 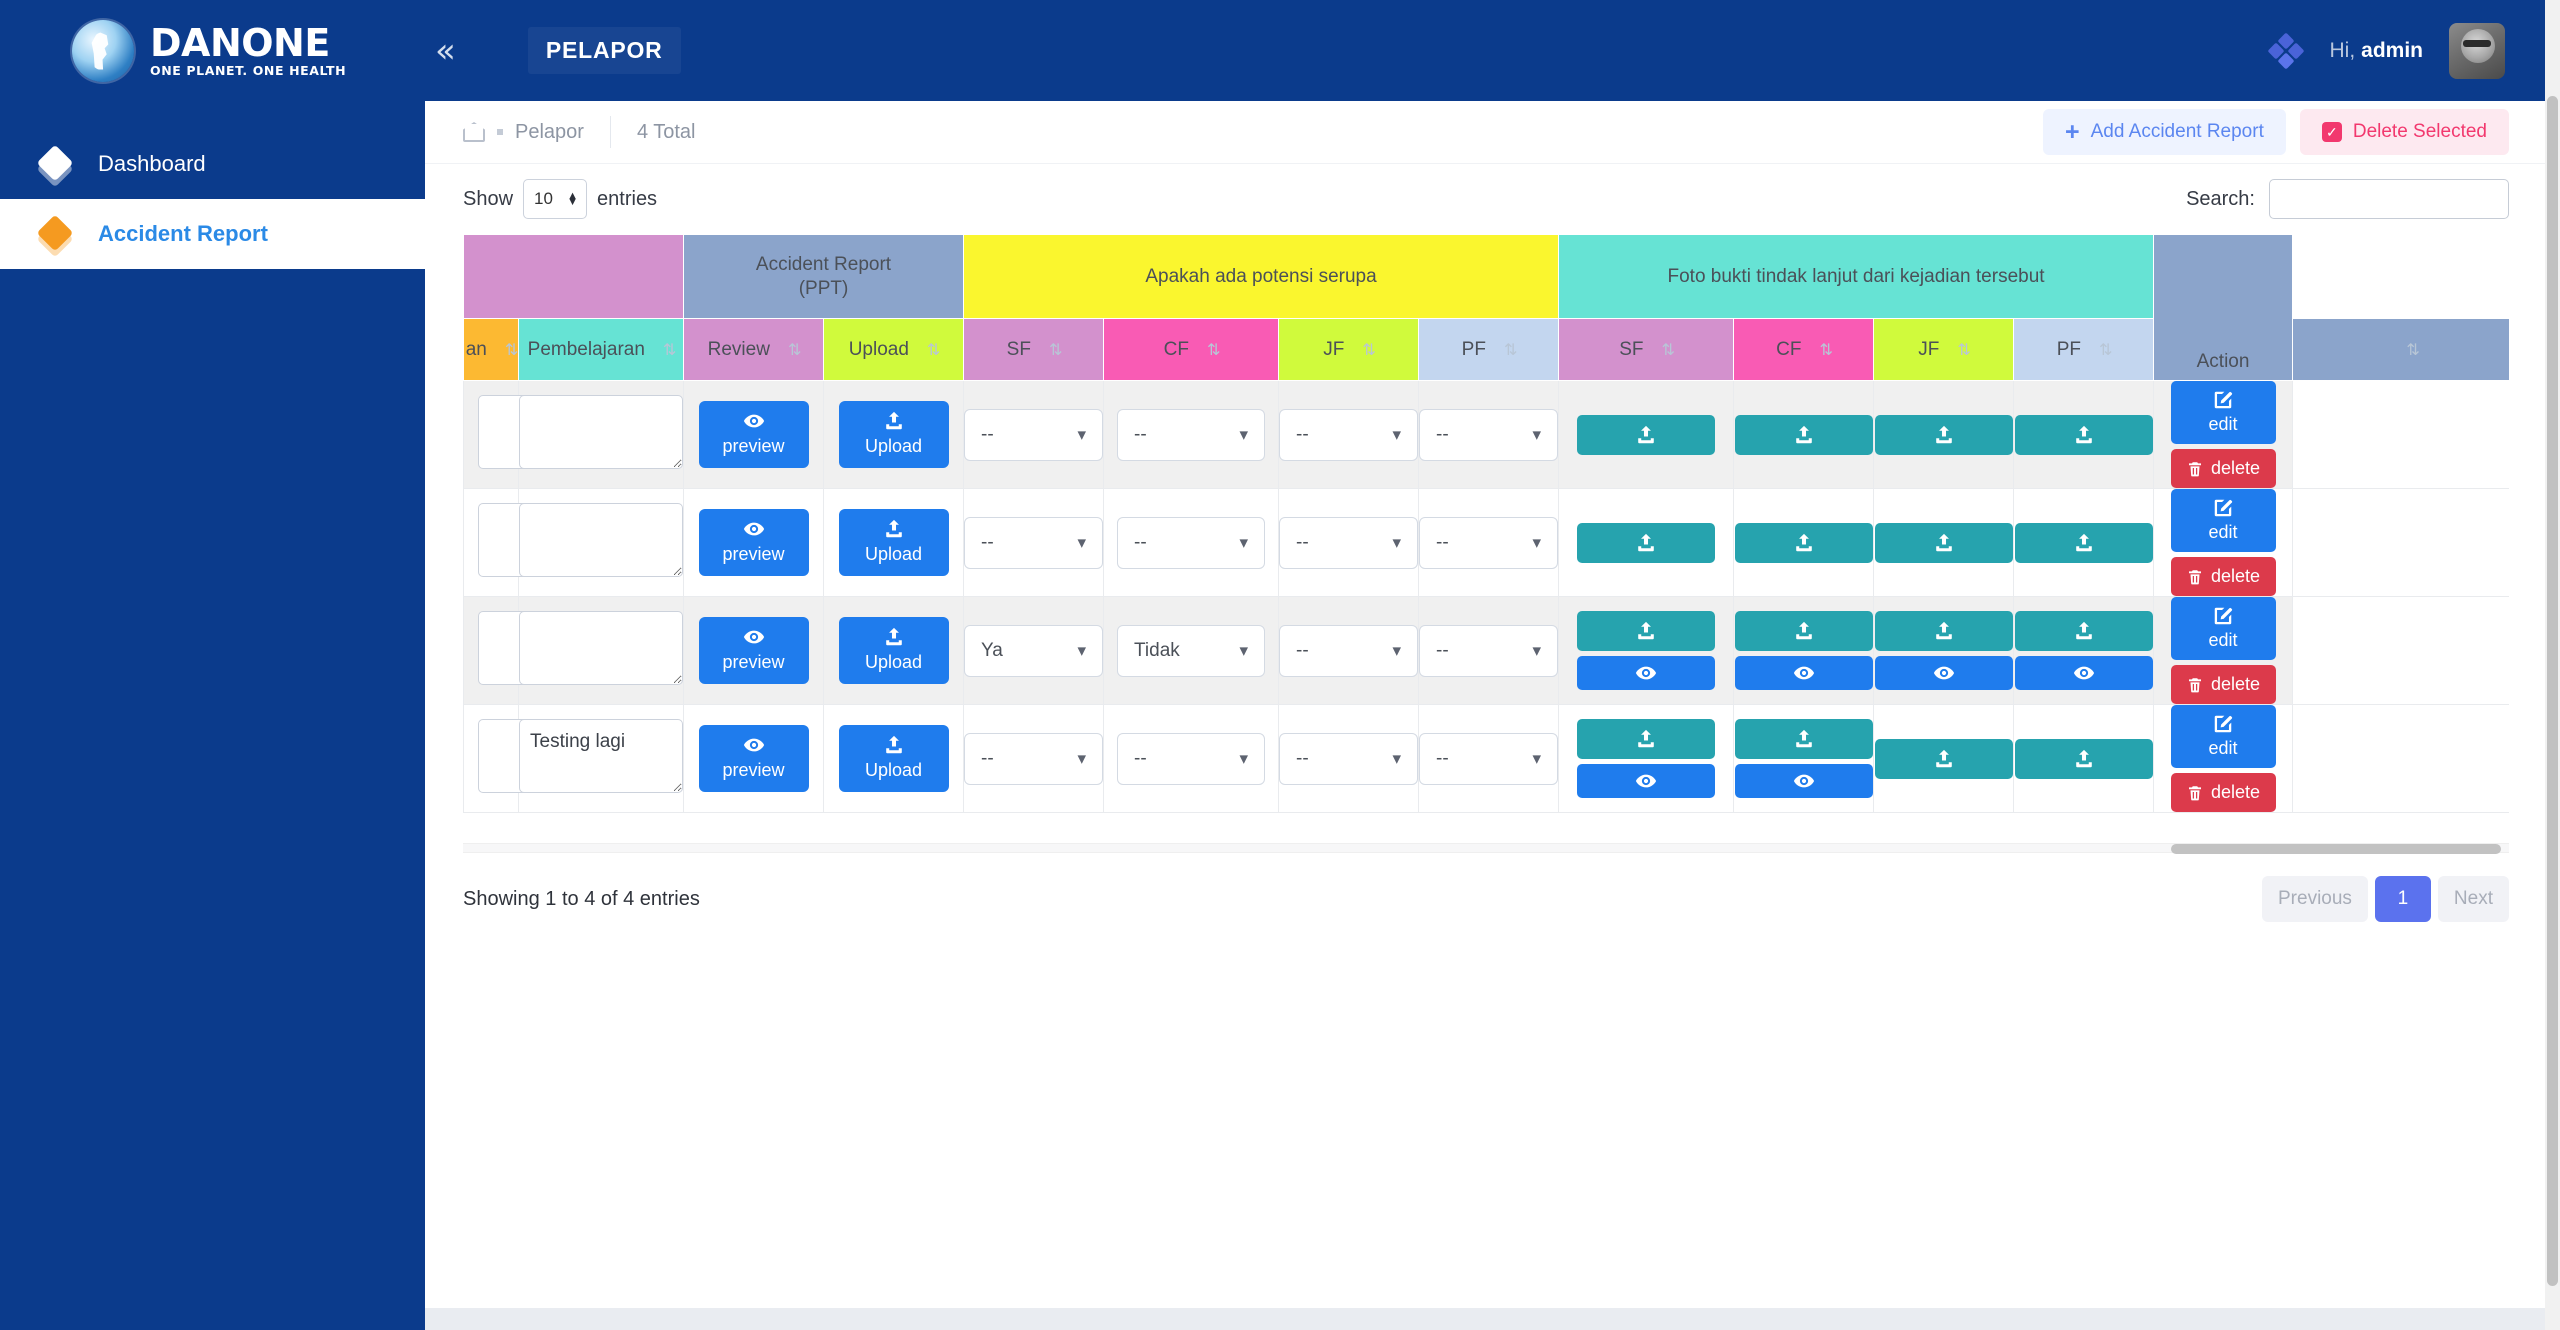 What do you see at coordinates (1348, 349) in the screenshot?
I see `column-header-potensi-jf: JF ⇅` at bounding box center [1348, 349].